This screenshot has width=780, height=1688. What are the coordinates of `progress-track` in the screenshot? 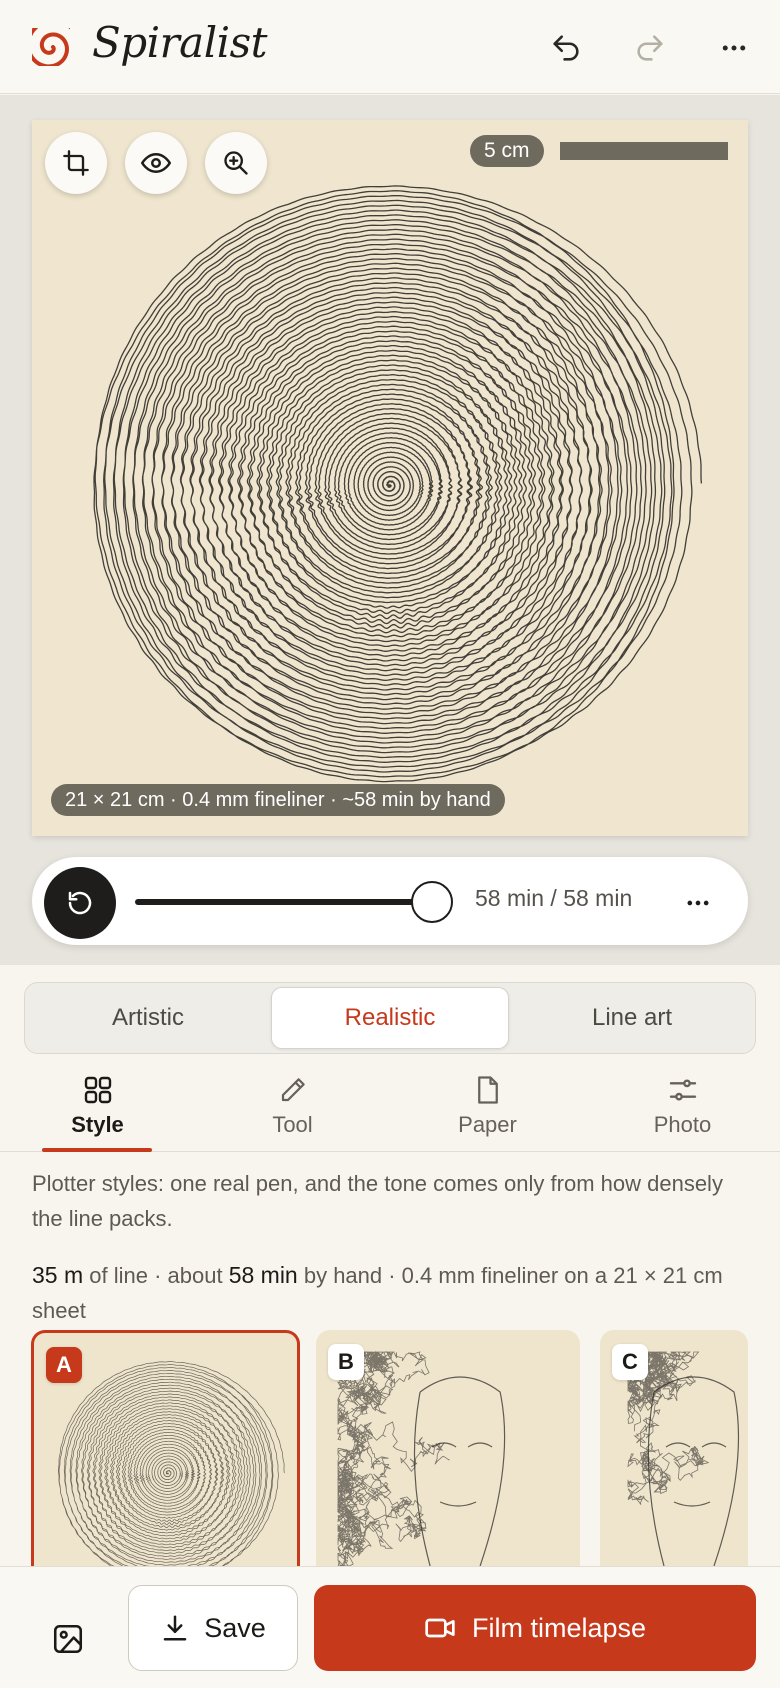 It's located at (282, 902).